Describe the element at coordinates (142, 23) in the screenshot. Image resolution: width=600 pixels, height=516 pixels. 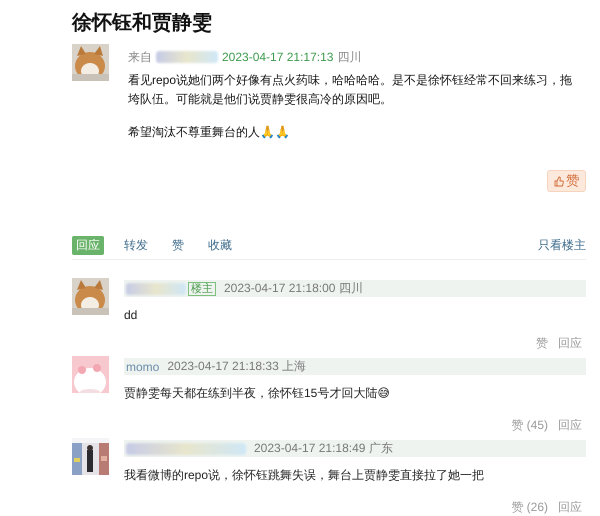
I see `page-title: 徐怀钰和贾静雯` at that location.